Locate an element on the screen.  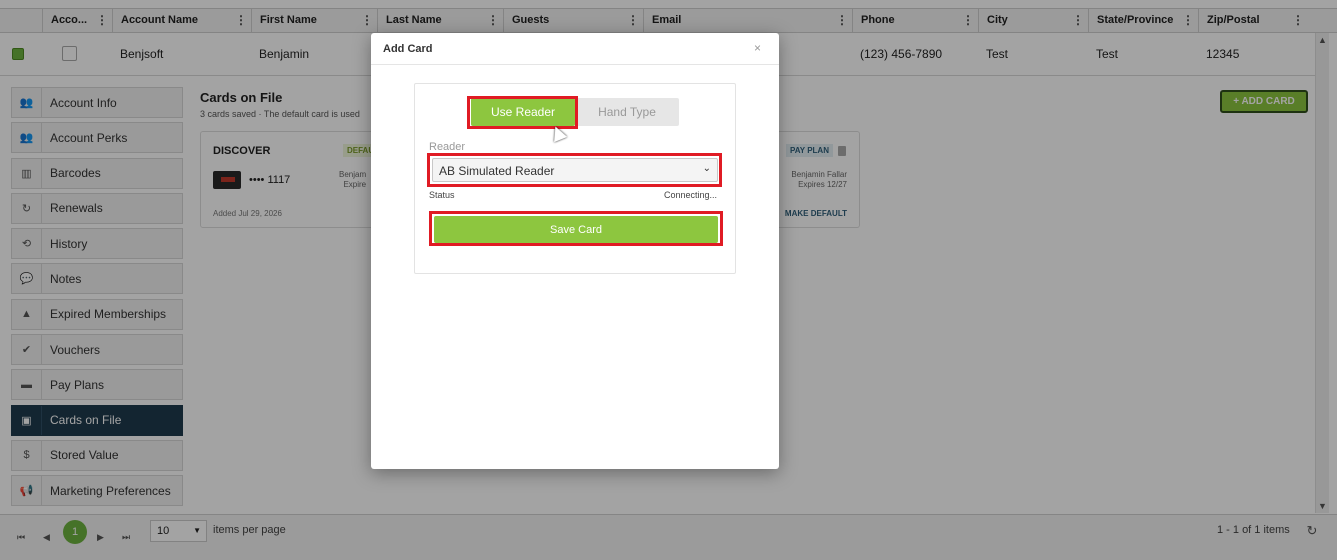
tab-hand-type: Hand Type is located at coordinates (627, 112).